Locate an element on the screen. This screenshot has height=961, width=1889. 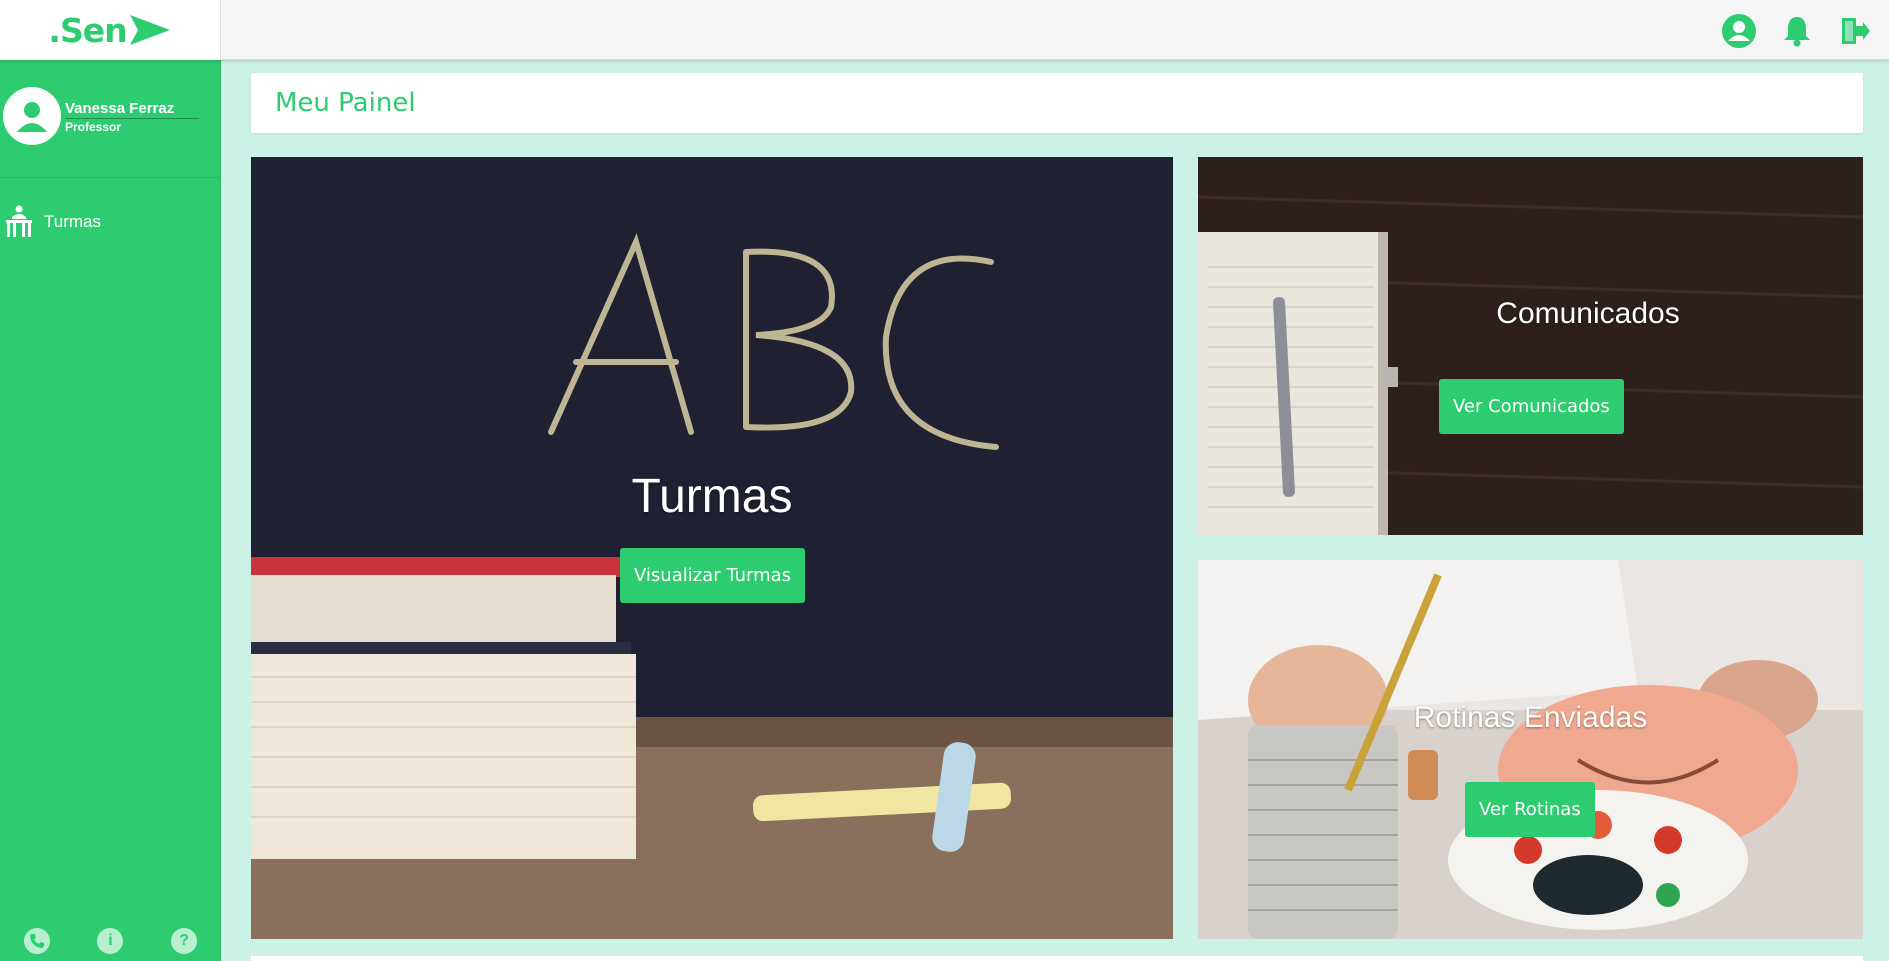
comunicados-card: Comunicados Ver Comunicados is located at coordinates (1530, 346).